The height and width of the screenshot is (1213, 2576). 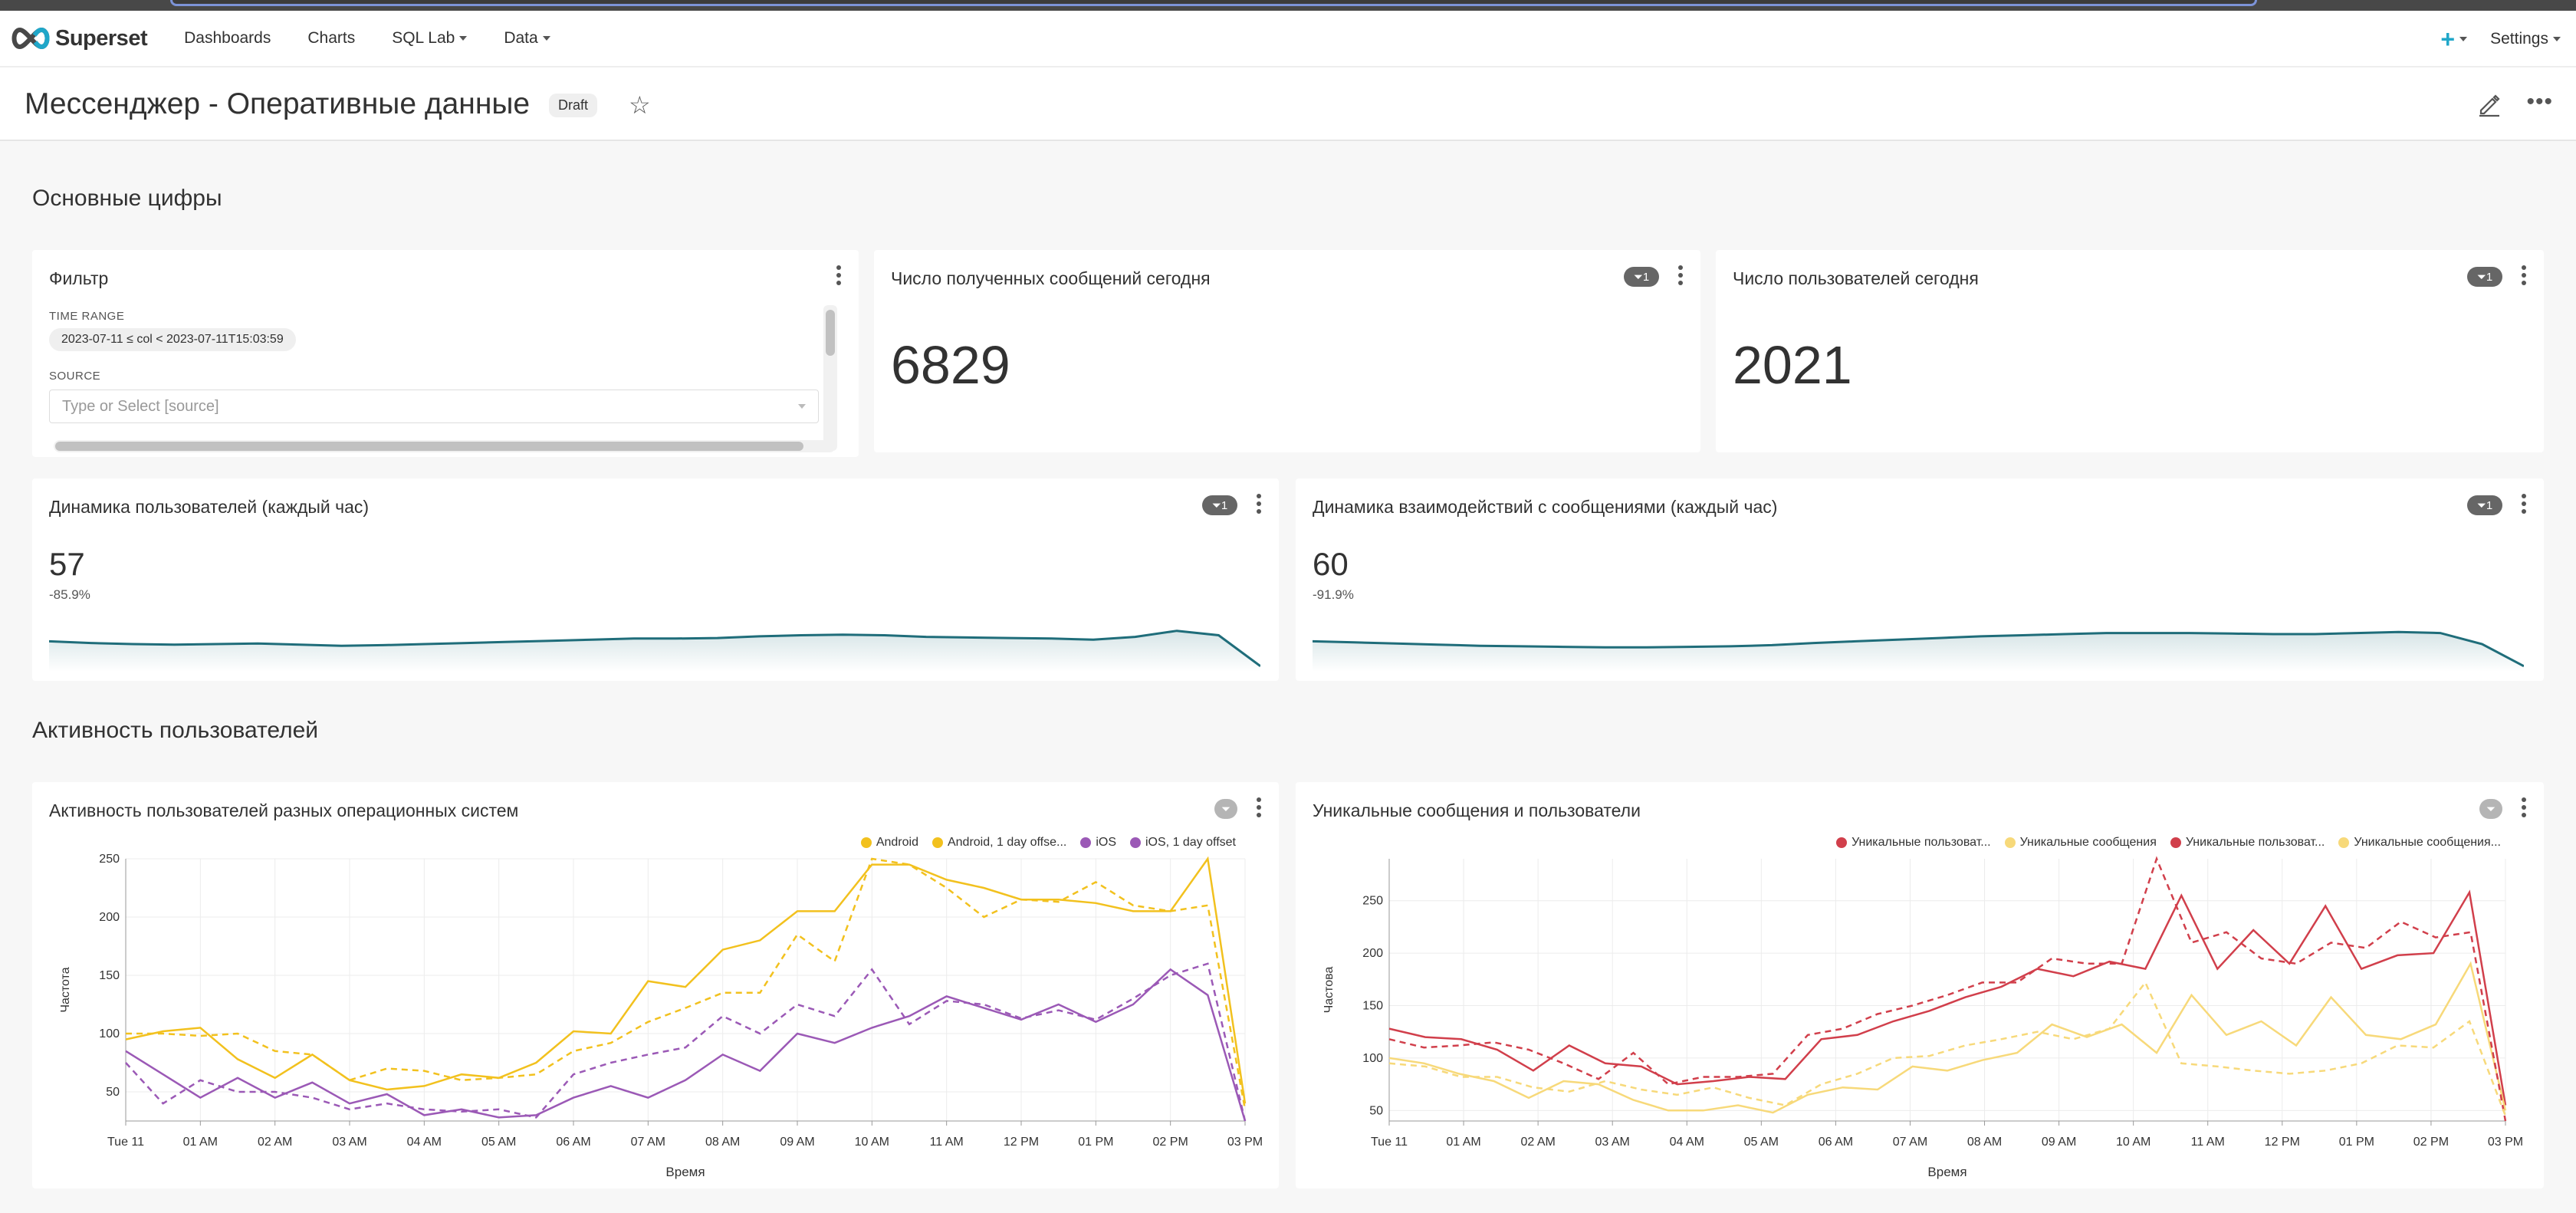 I want to click on nav-data: Data, so click(x=527, y=38).